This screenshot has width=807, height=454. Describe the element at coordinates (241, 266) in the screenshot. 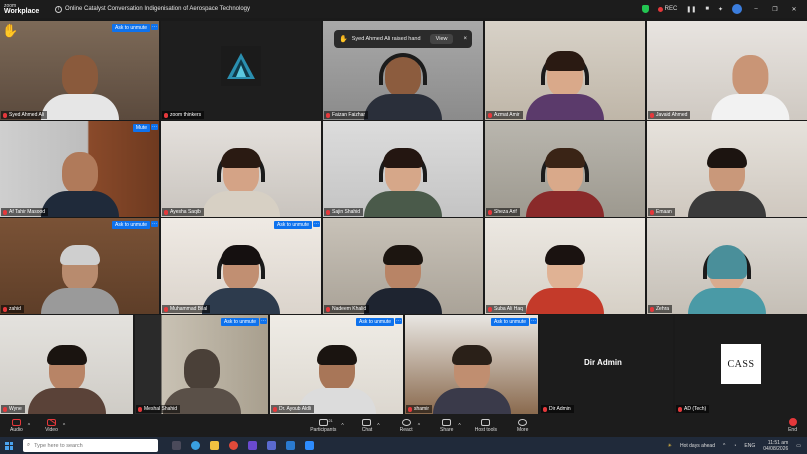

I see `video-tile: Ask to unmute ··· Muhammad Bilal` at that location.